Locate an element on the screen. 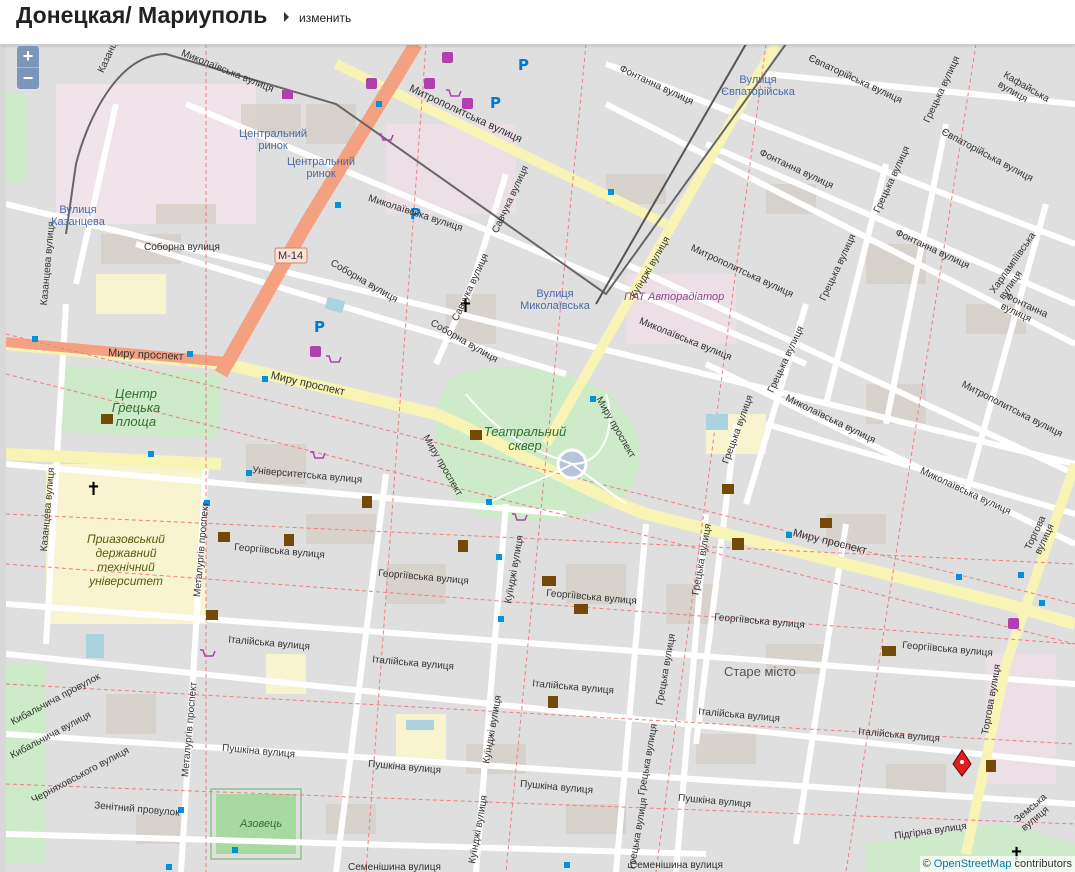 The height and width of the screenshot is (872, 1075). zoom-in-button: + is located at coordinates (28, 56).